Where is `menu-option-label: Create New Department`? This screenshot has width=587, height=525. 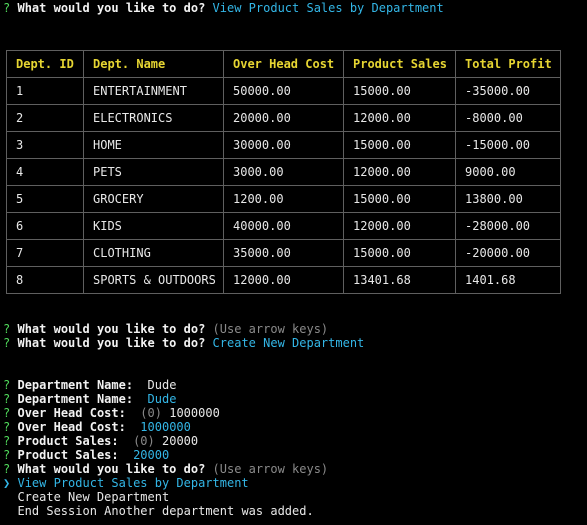
menu-option-label: Create New Department is located at coordinates (93, 497).